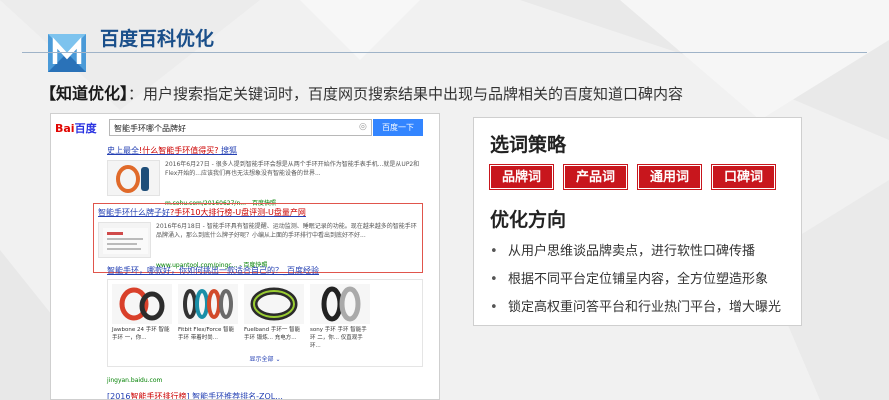 Image resolution: width=889 pixels, height=400 pixels. I want to click on search-input: 智能手环哪个品牌好, so click(240, 127).